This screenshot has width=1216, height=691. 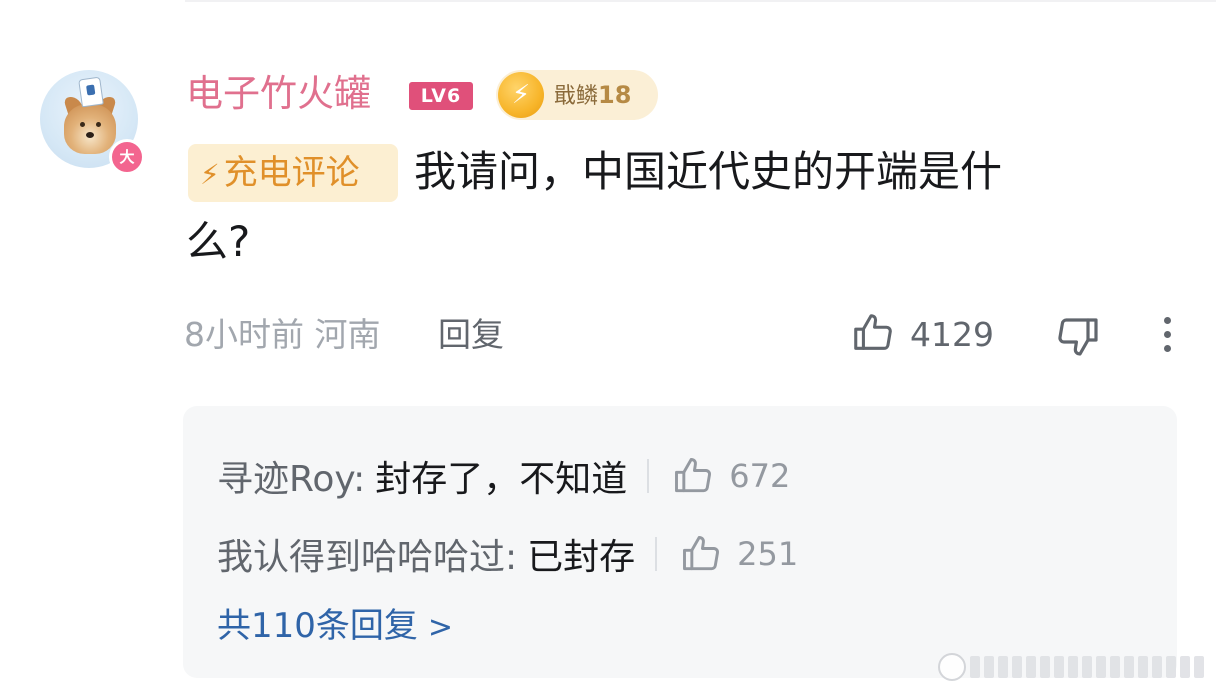 What do you see at coordinates (760, 476) in the screenshot?
I see `reply-like-count: 672` at bounding box center [760, 476].